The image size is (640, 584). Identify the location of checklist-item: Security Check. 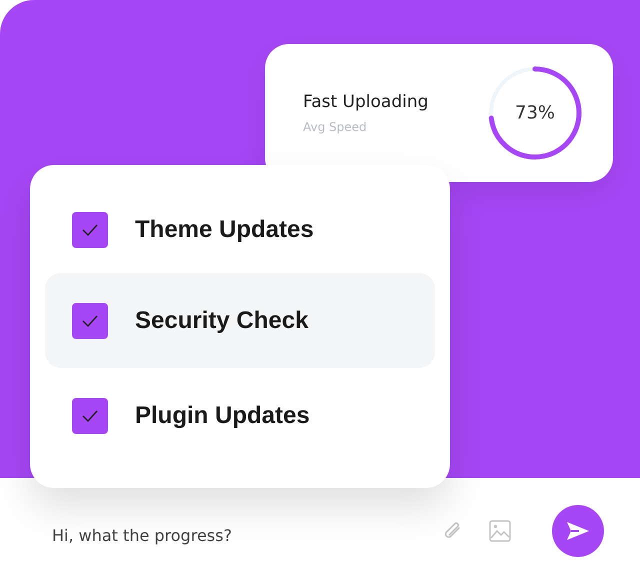
(240, 320).